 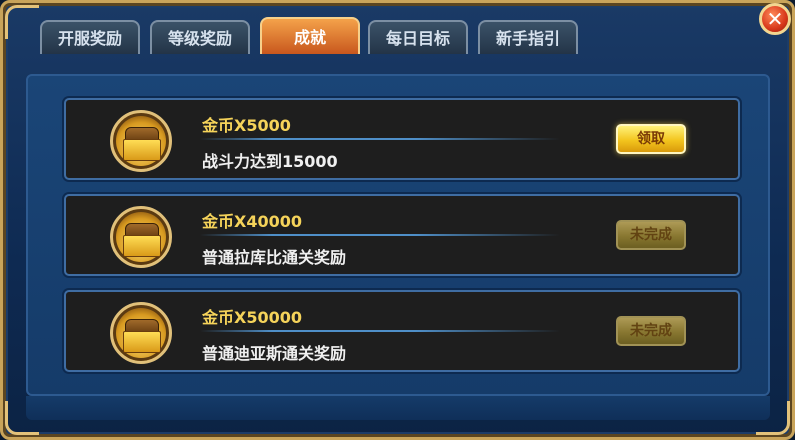 I want to click on panel-footer, so click(x=398, y=408).